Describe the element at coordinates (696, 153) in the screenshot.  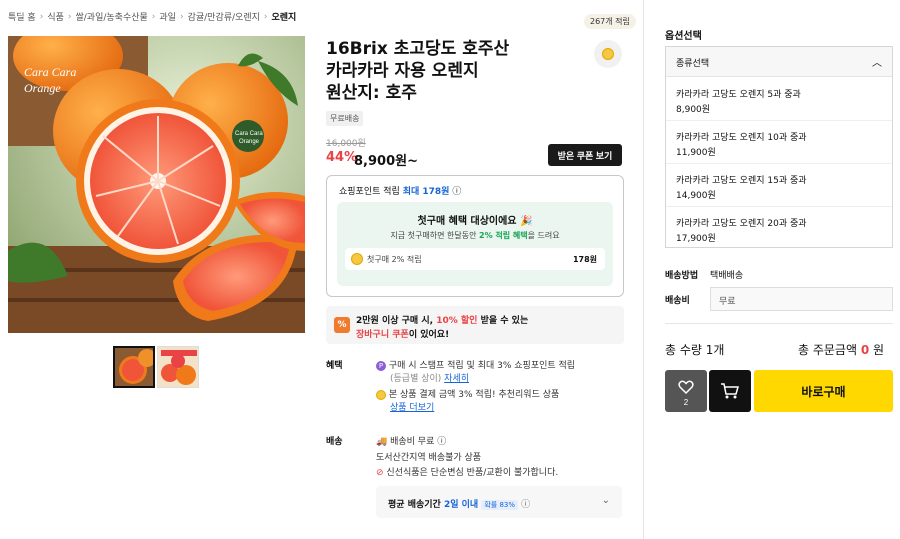
I see `option-price: 11,900원` at that location.